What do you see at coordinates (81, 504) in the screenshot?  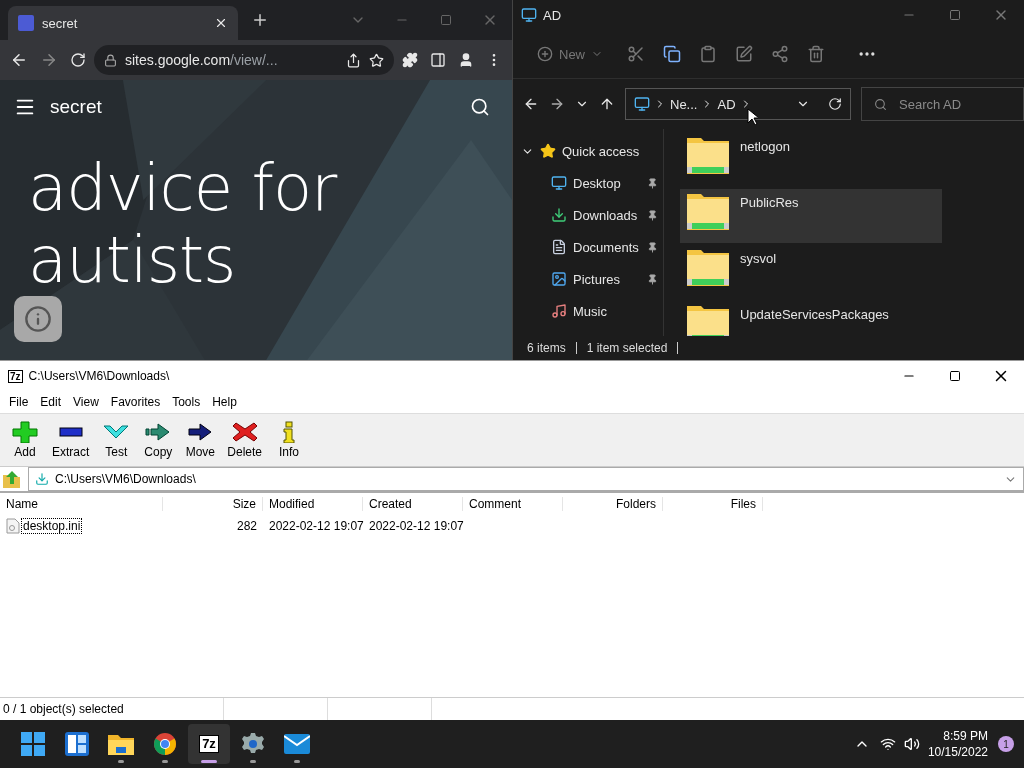 I see `column-header: Name` at bounding box center [81, 504].